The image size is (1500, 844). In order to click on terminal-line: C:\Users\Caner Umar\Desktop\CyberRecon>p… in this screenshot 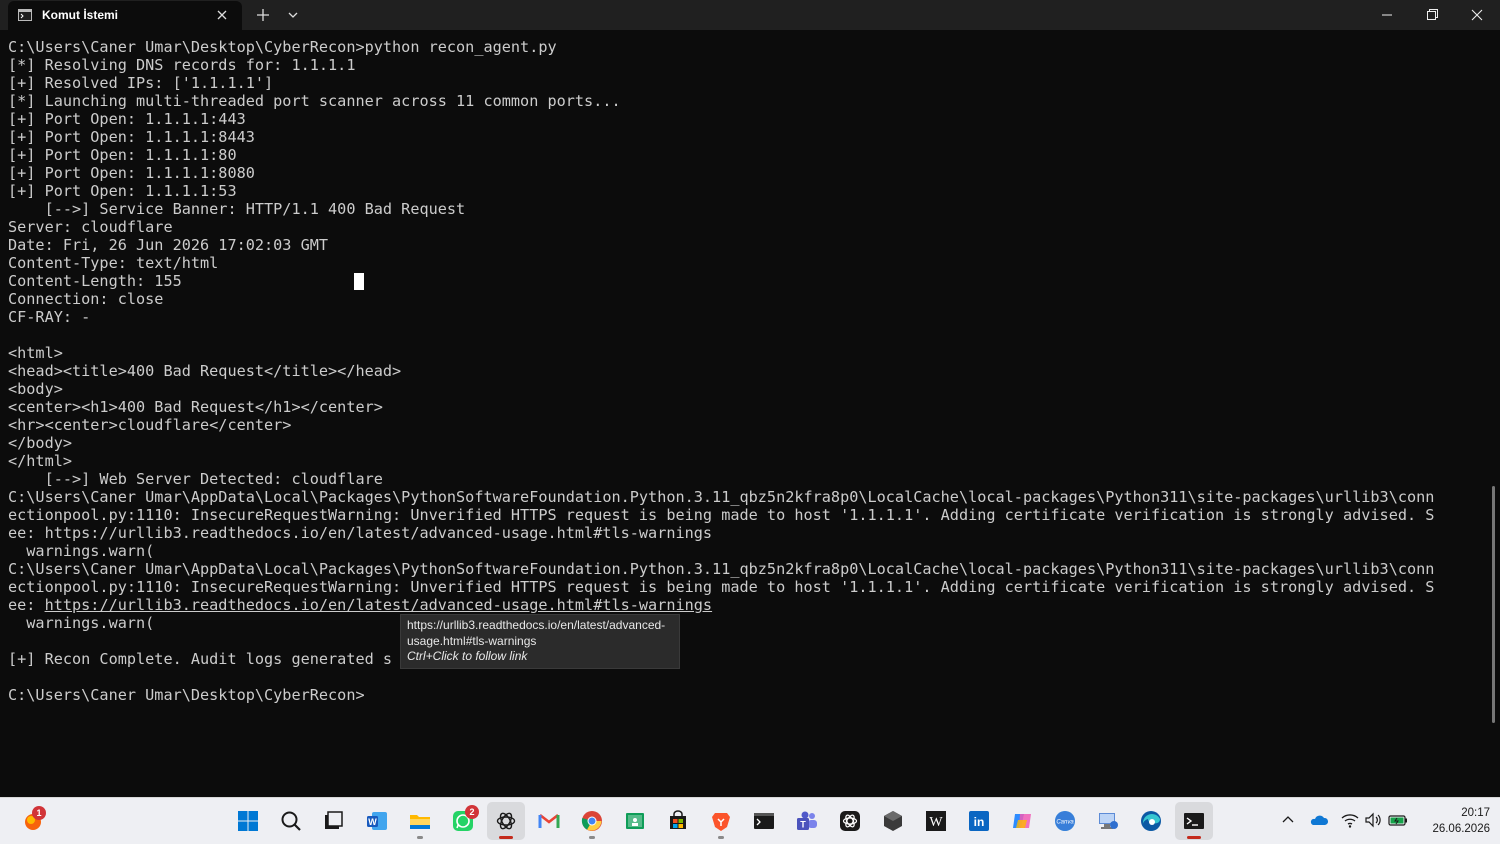, I will do `click(282, 47)`.